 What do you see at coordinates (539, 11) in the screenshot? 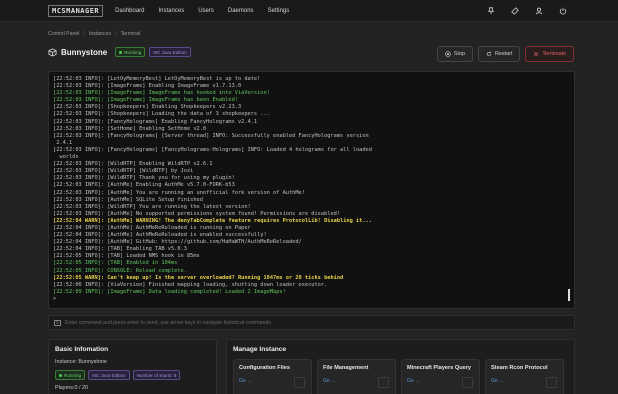
I see `user-icon` at bounding box center [539, 11].